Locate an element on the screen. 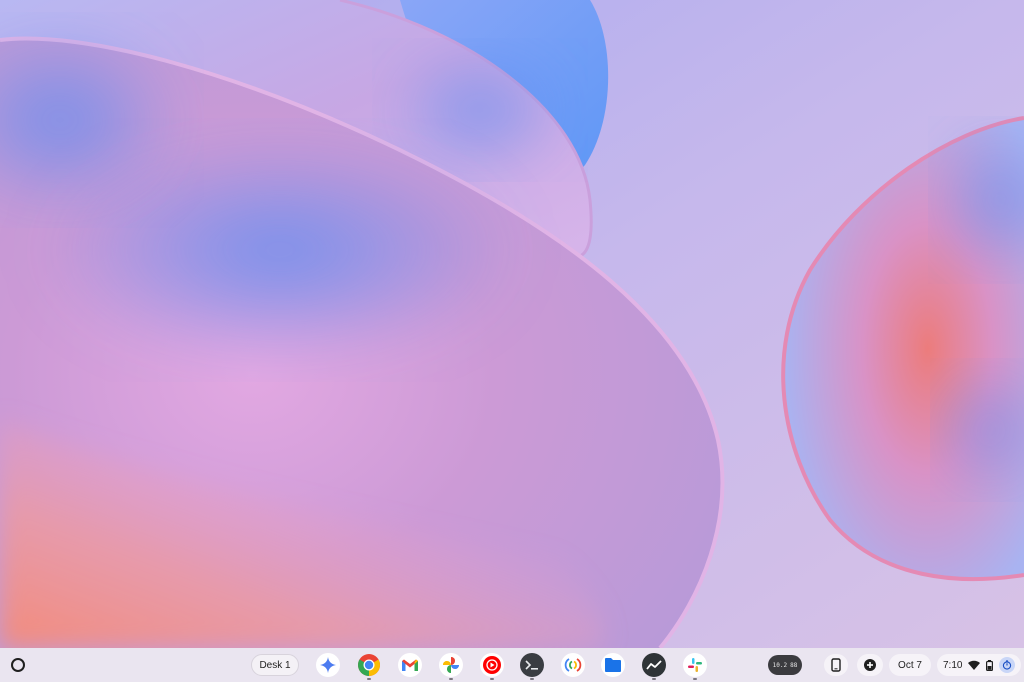  wifi-icon is located at coordinates (974, 665).